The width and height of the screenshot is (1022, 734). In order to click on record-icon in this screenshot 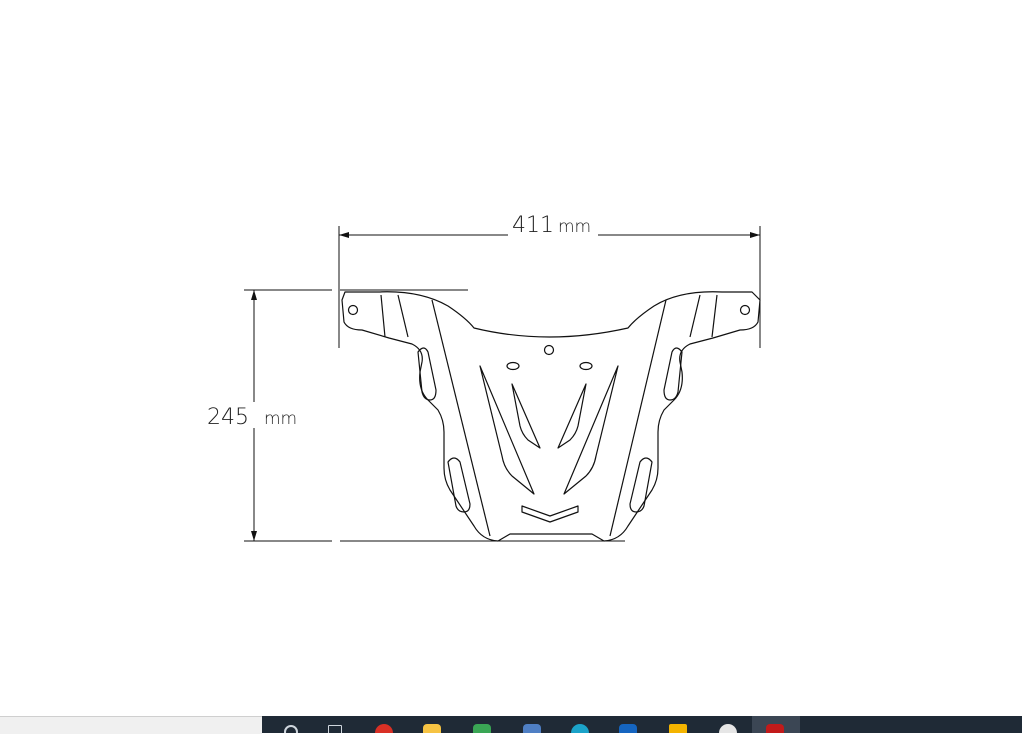, I will do `click(727, 724)`.